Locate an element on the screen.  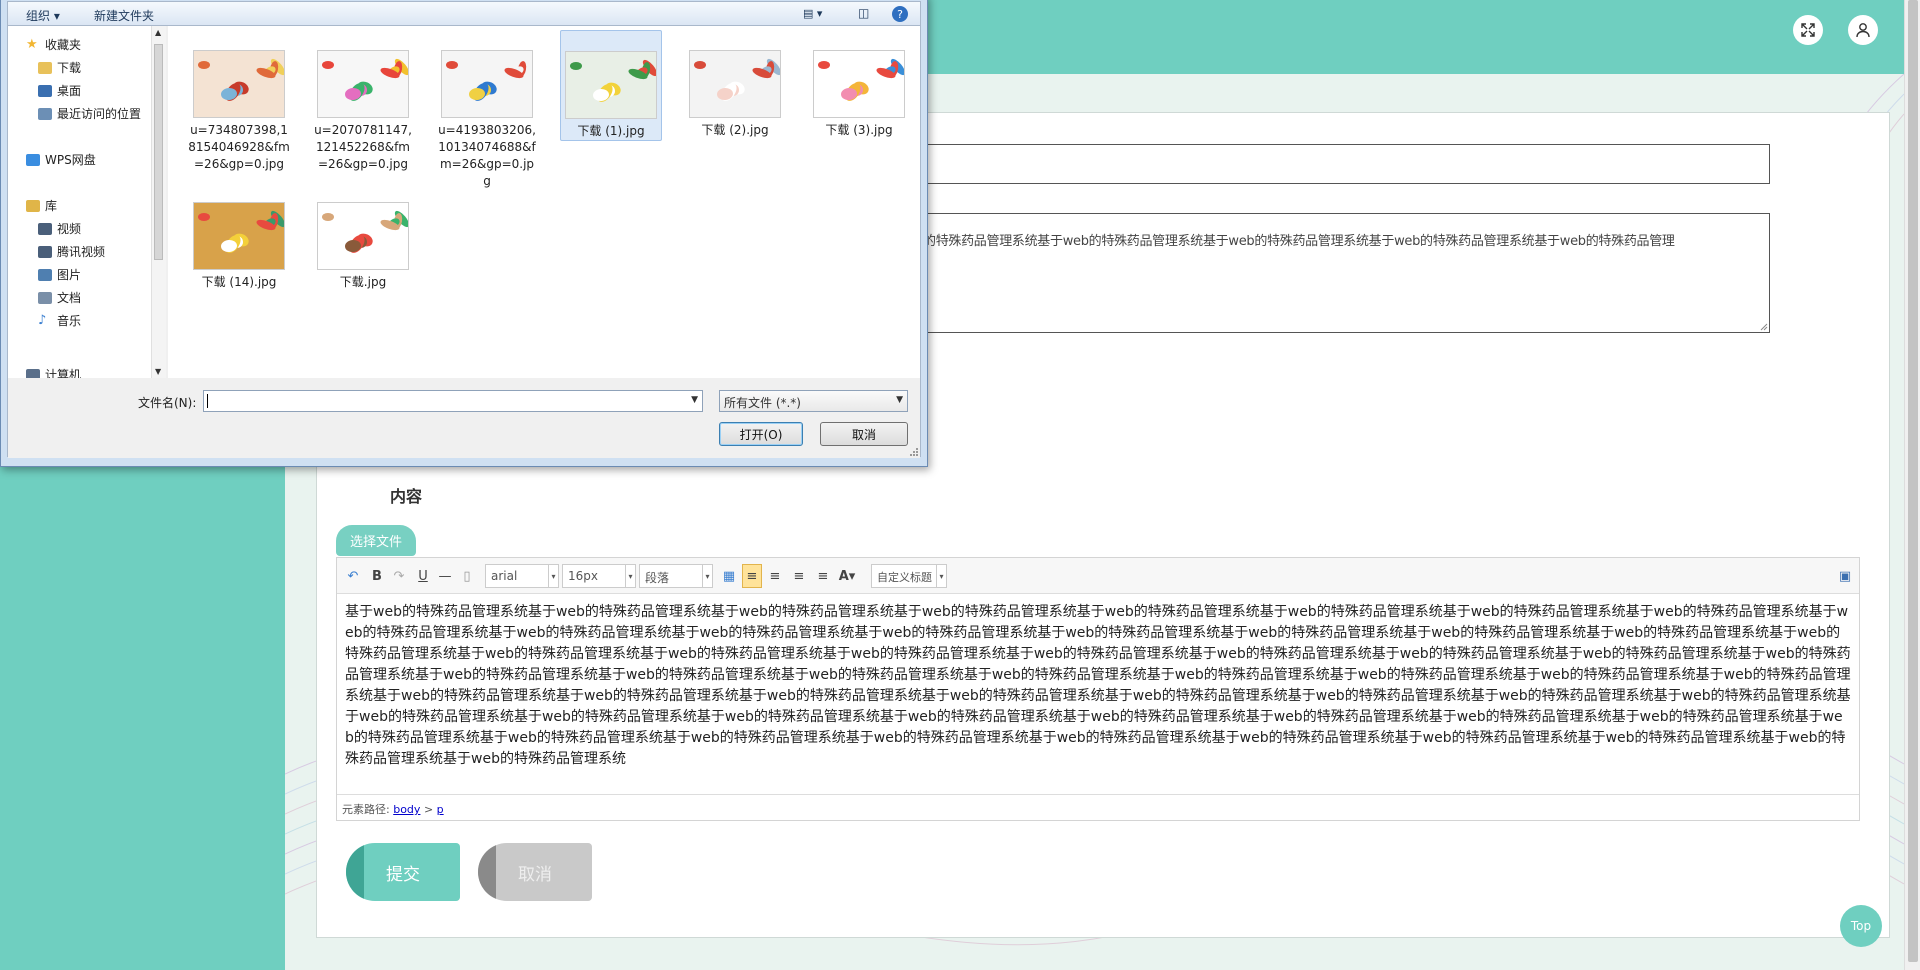
file-item: 下载 (3).jpg is located at coordinates (859, 84).